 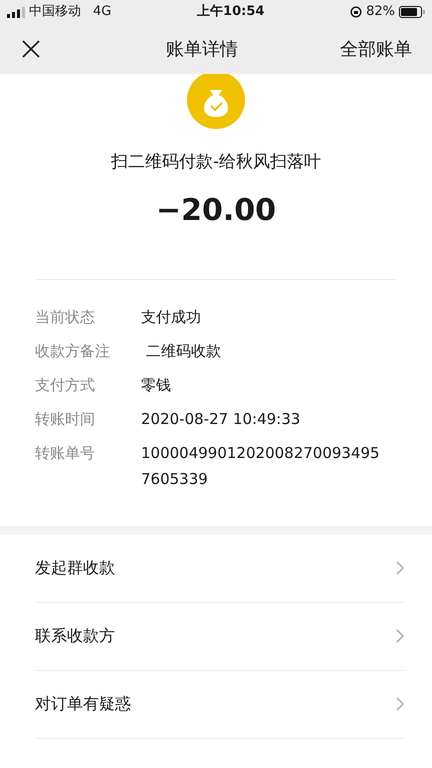 What do you see at coordinates (216, 210) in the screenshot?
I see `payment-amount: −20.00` at bounding box center [216, 210].